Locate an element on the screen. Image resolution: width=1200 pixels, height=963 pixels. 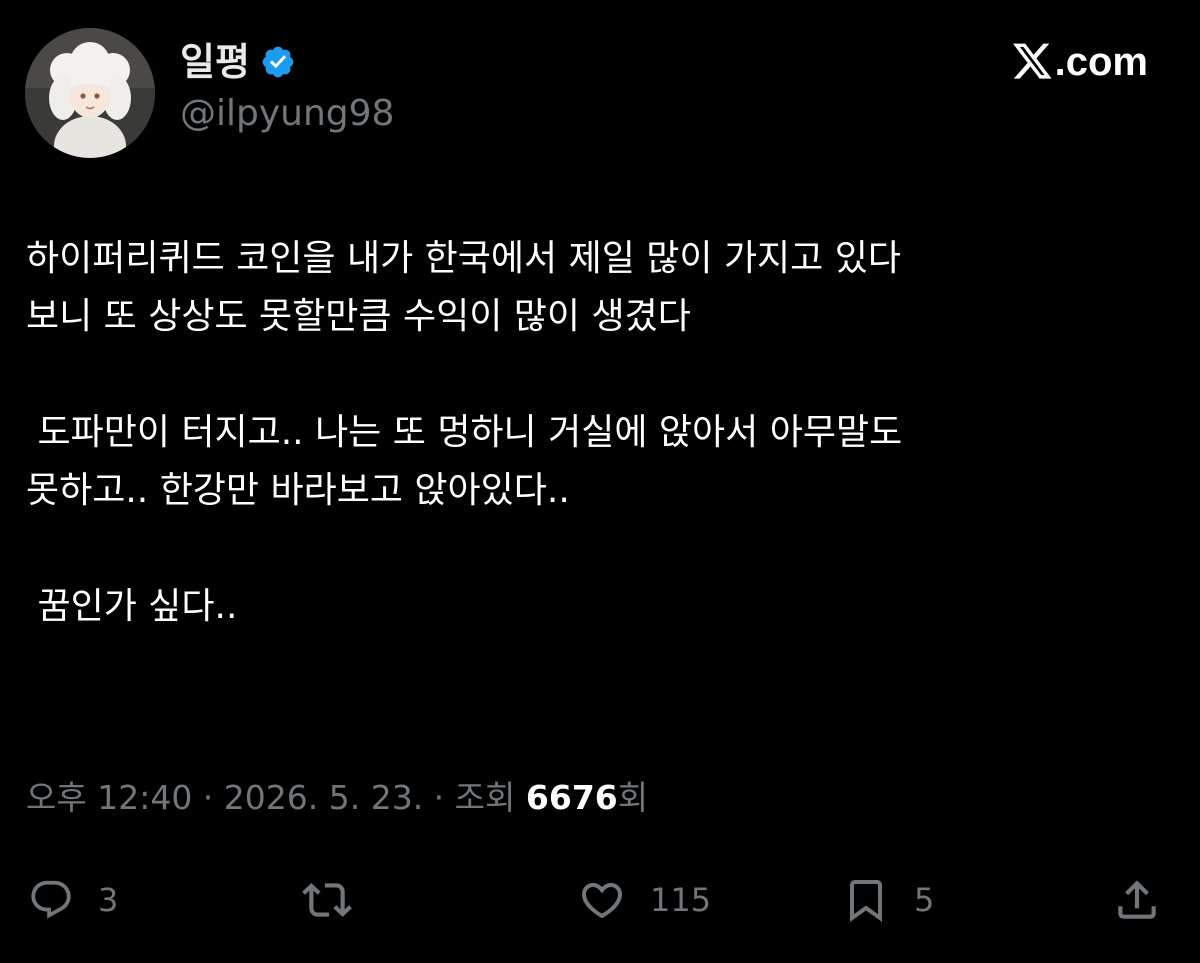
share-button is located at coordinates (1137, 900).